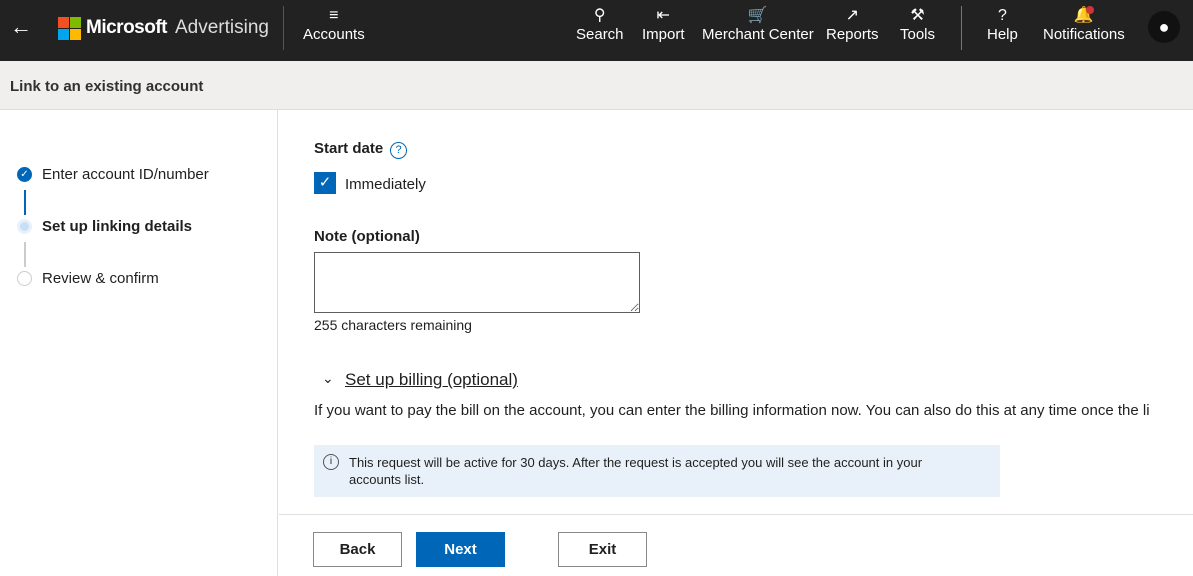 The height and width of the screenshot is (576, 1193). I want to click on search-icon: ⚲, so click(599, 15).